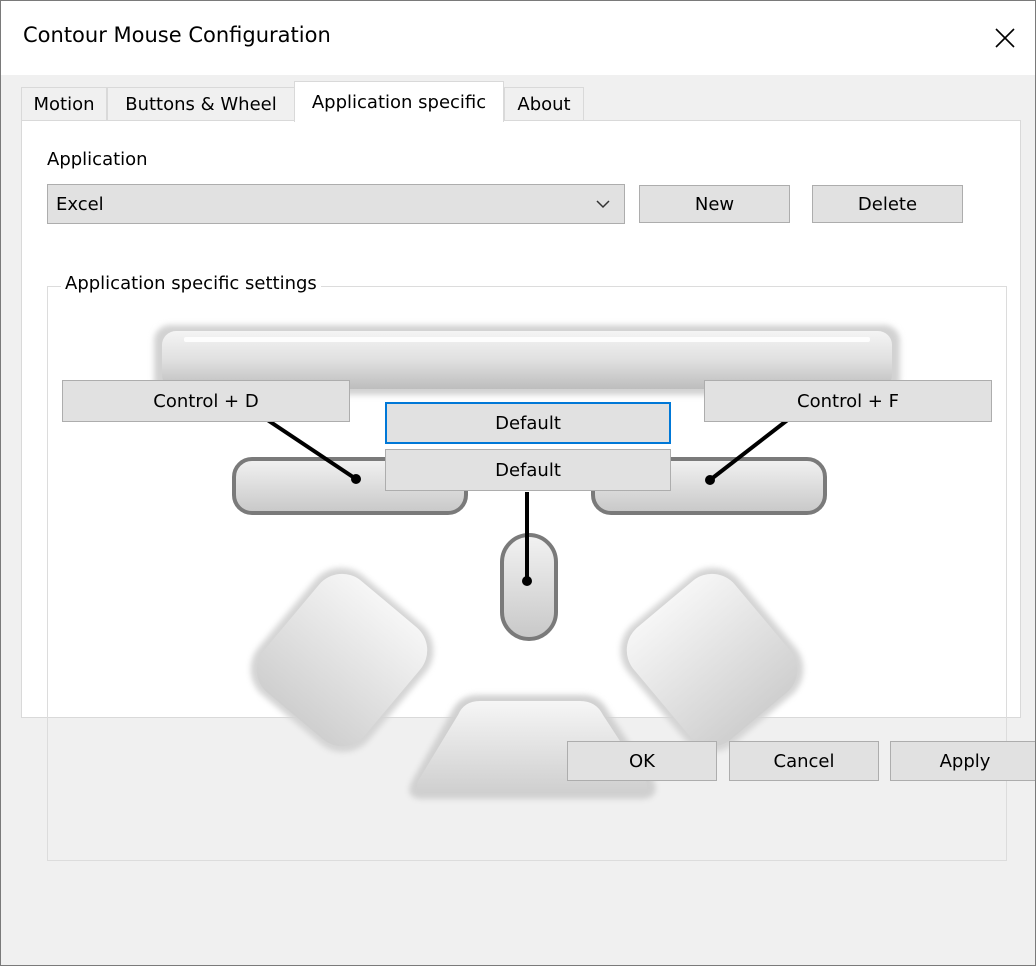  What do you see at coordinates (177, 35) in the screenshot?
I see `window-title: Contour Mouse Configuration` at bounding box center [177, 35].